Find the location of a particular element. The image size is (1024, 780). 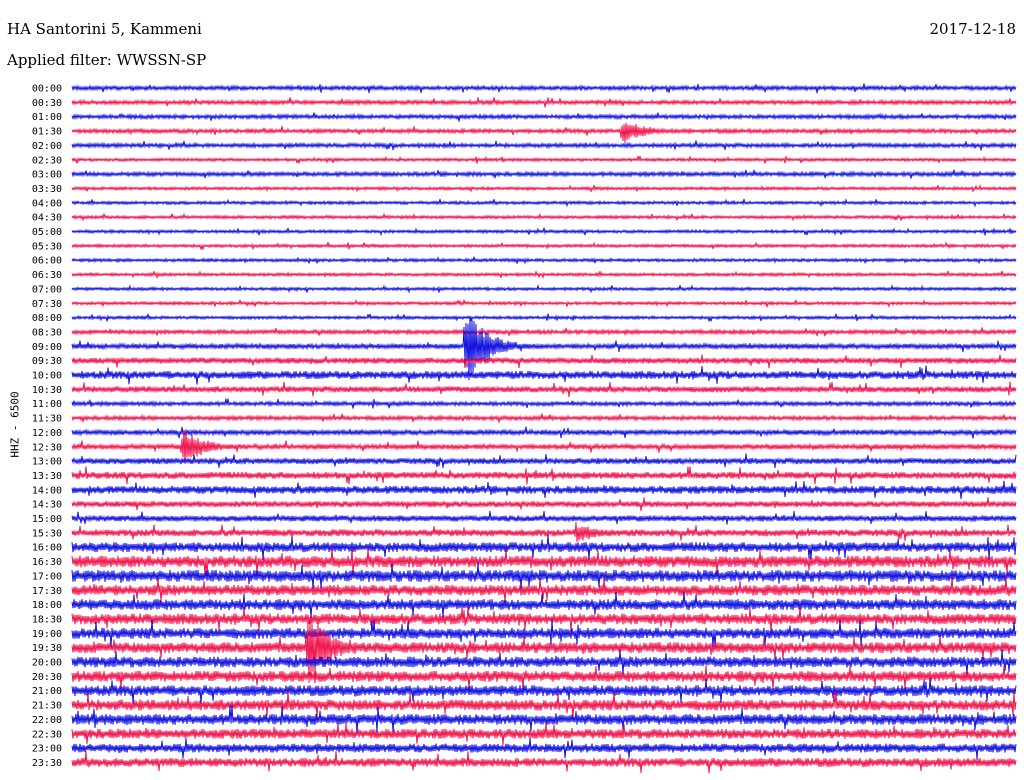

time-tick-label: 02:30 is located at coordinates (47, 160).